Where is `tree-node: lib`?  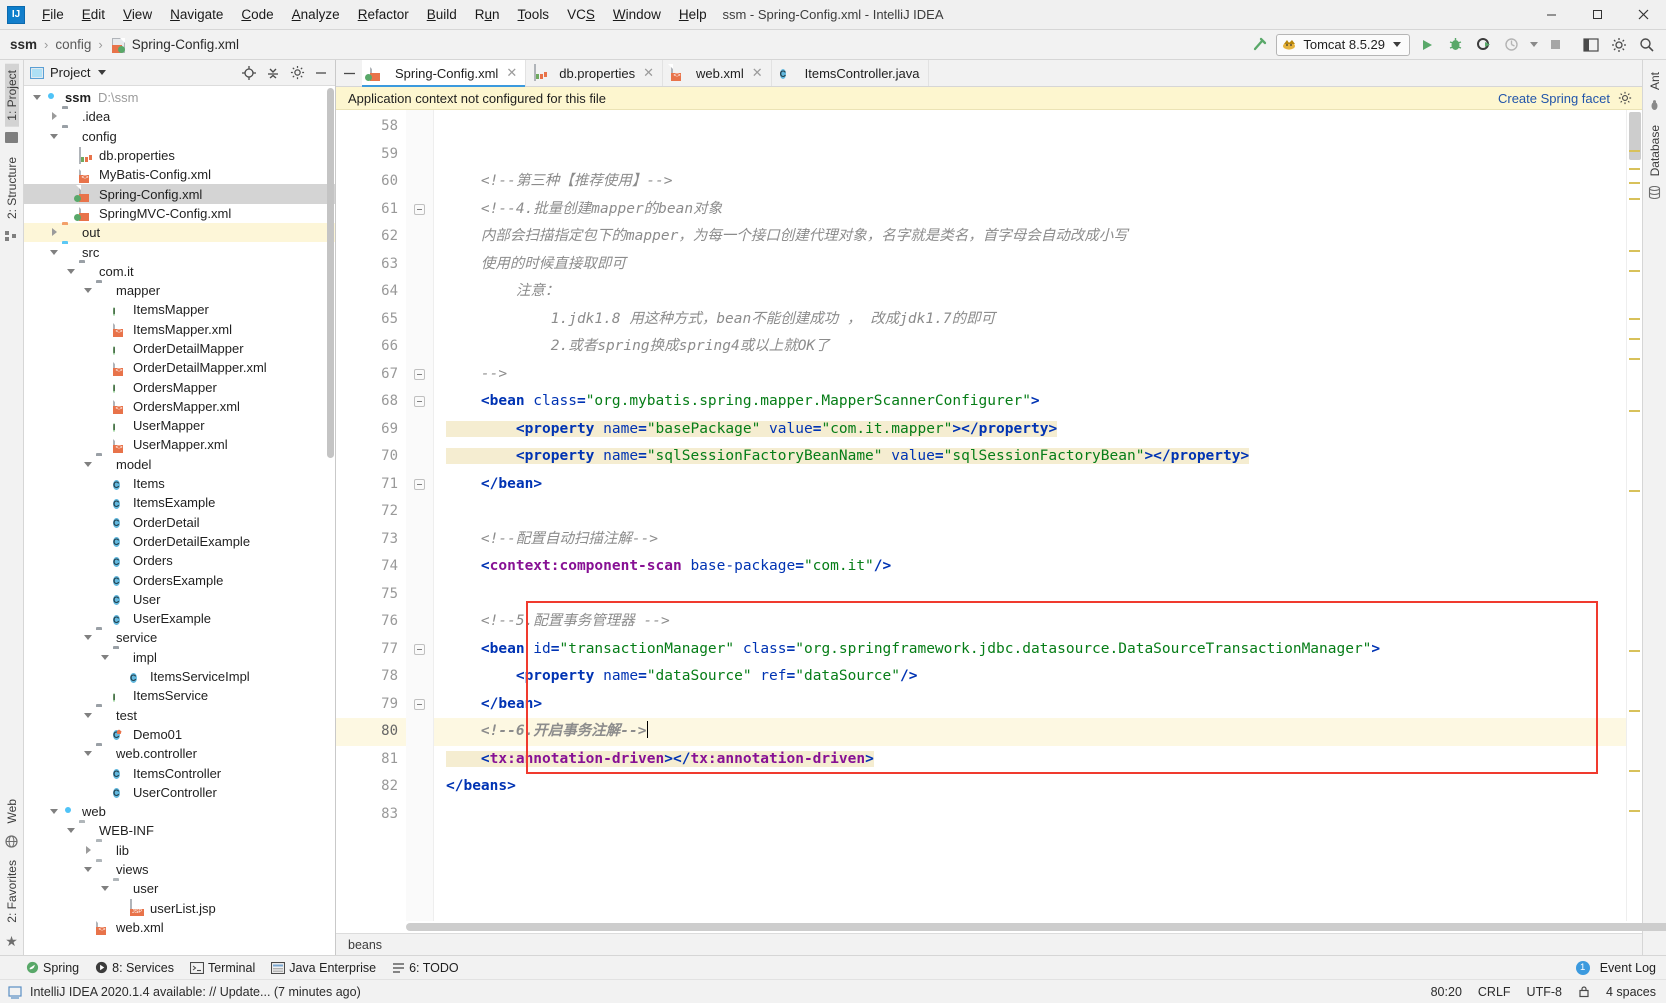
tree-node: lib is located at coordinates (179, 850).